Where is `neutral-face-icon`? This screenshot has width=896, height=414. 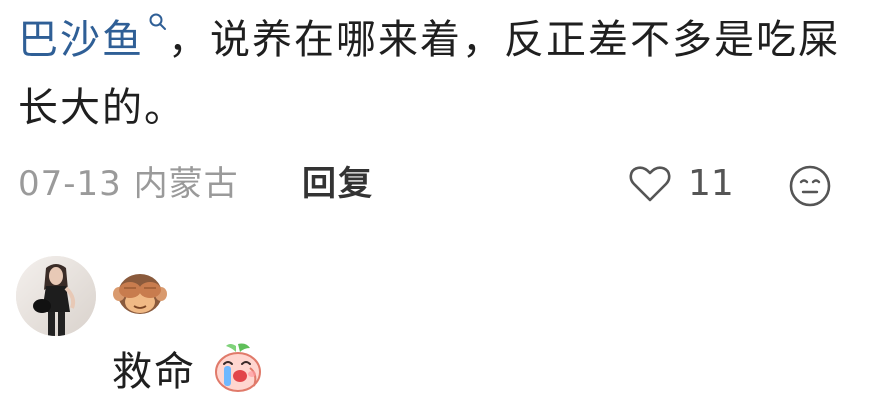
neutral-face-icon is located at coordinates (810, 186).